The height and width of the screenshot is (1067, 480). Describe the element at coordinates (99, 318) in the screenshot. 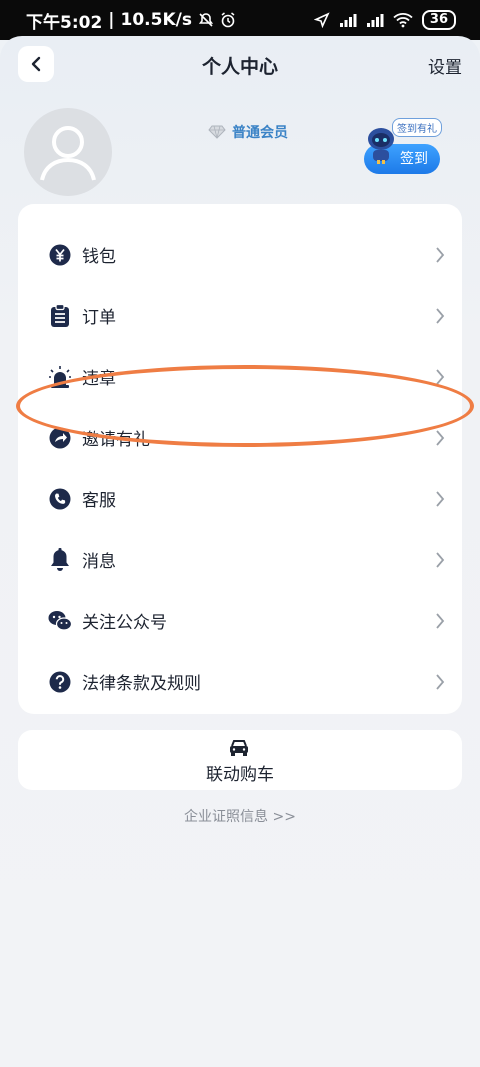

I see `menu-item-label: 订单` at that location.